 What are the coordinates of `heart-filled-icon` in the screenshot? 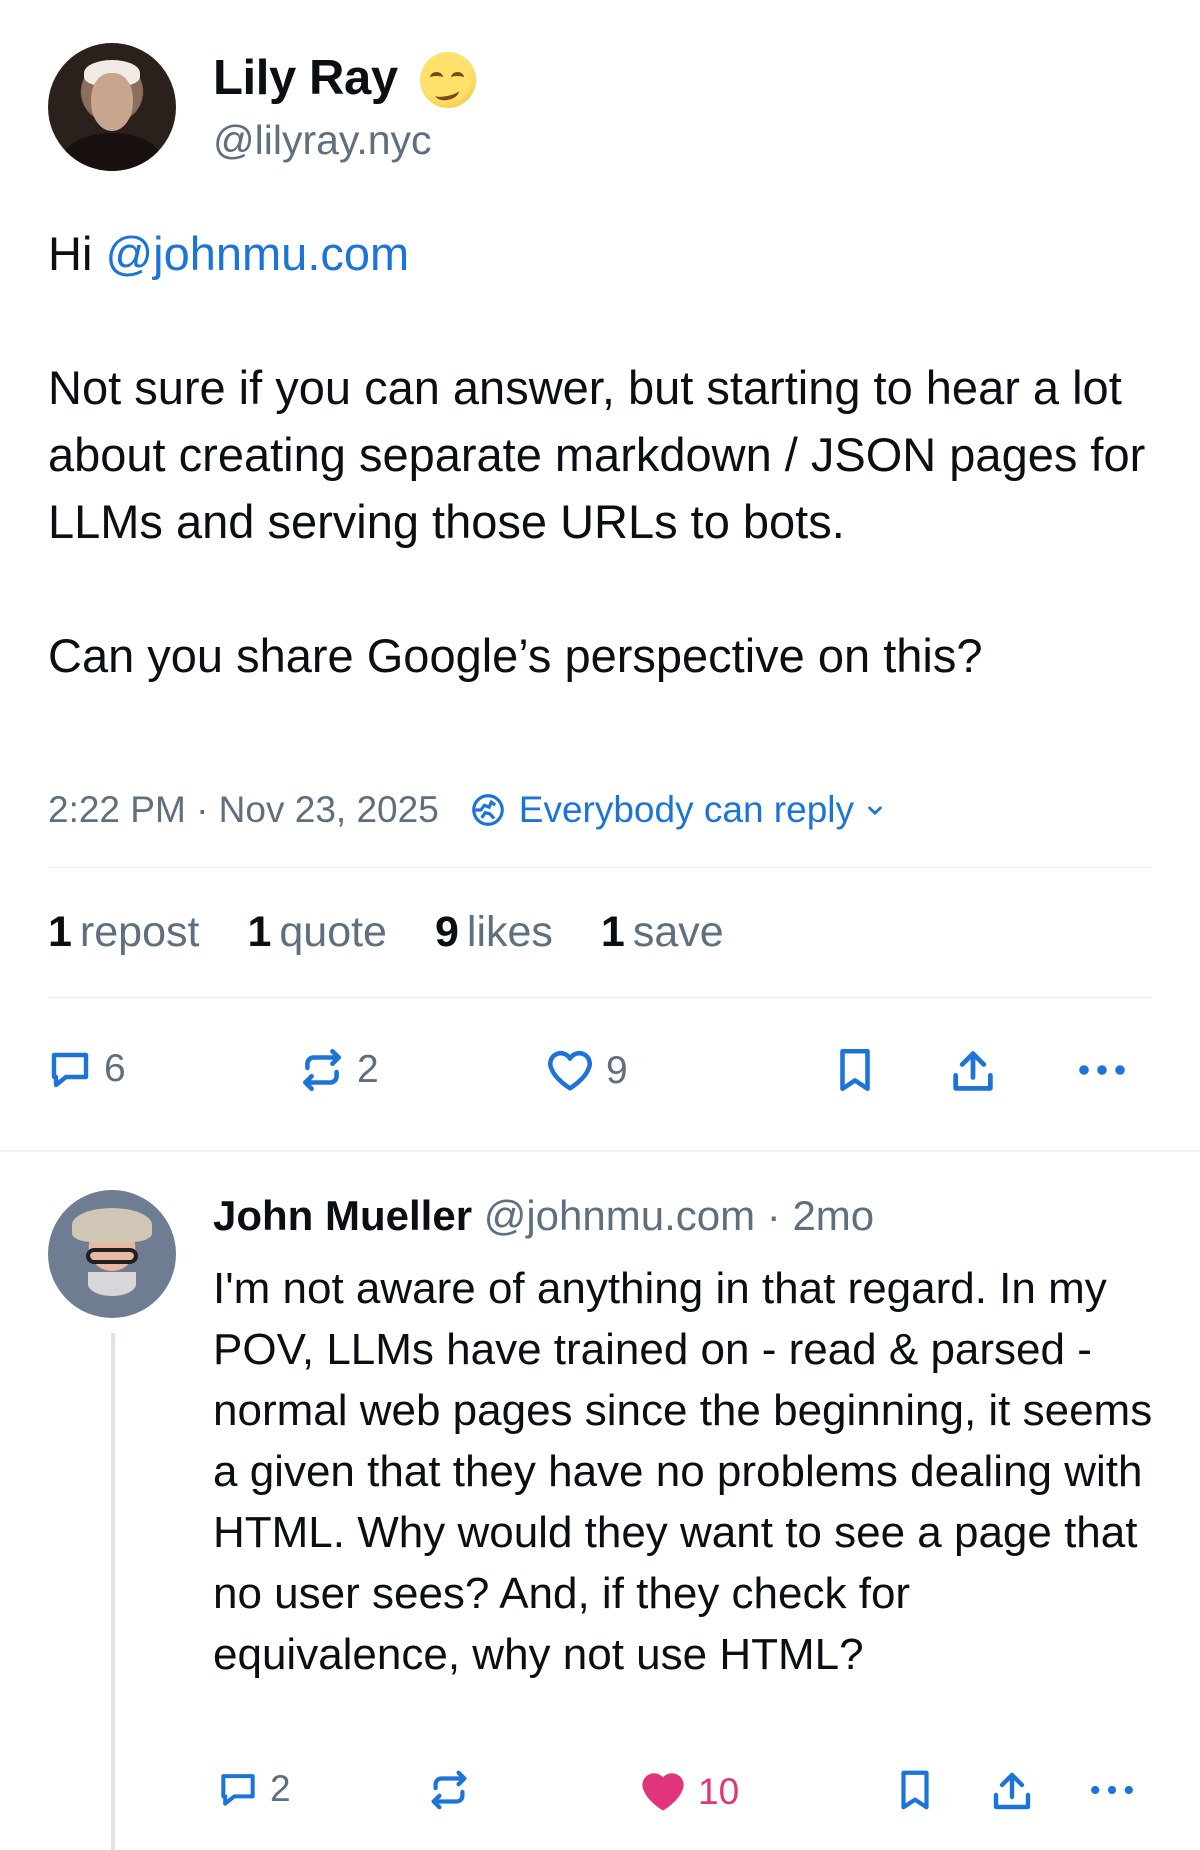 It's located at (663, 1792).